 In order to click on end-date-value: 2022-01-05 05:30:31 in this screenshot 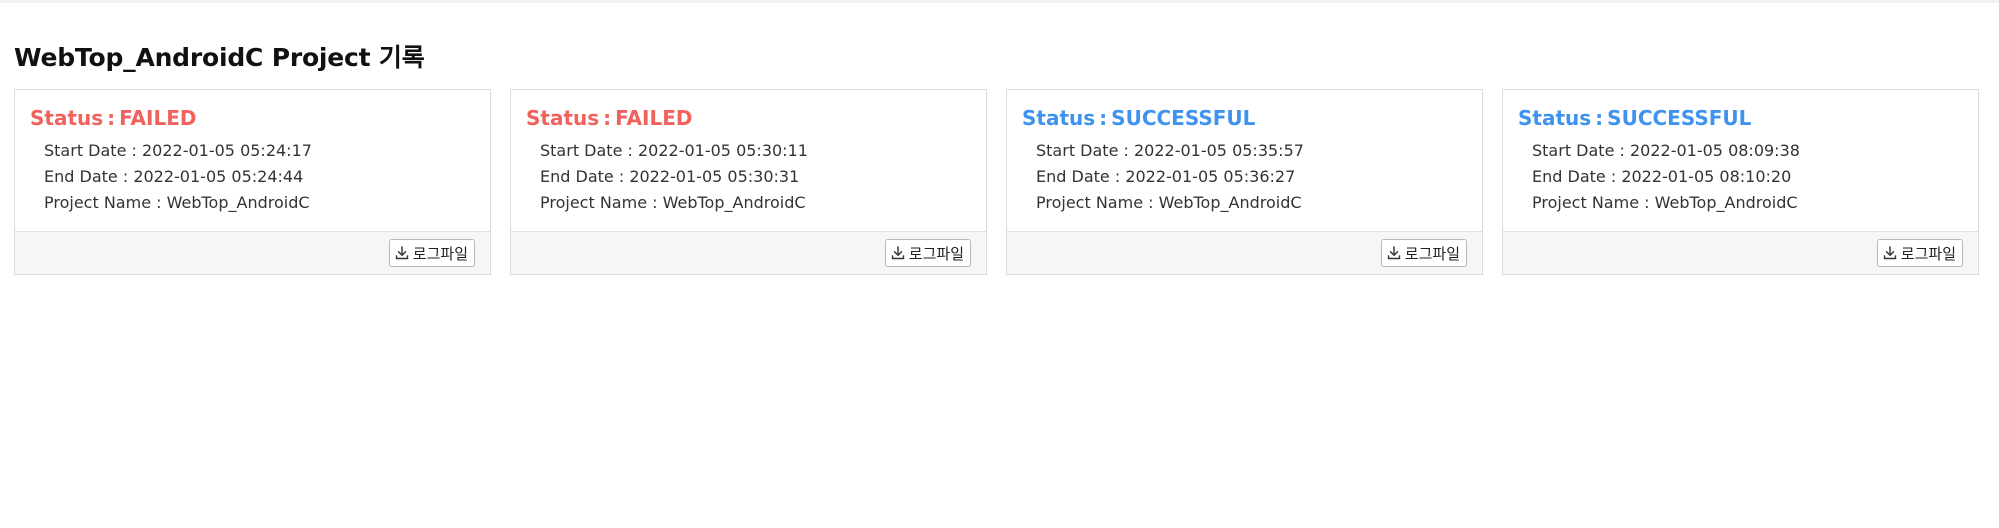, I will do `click(714, 176)`.